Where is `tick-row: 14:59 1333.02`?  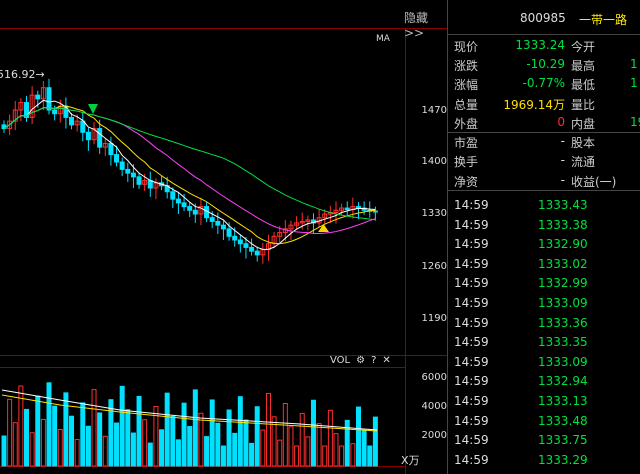 tick-row: 14:59 1333.02 is located at coordinates (544, 267).